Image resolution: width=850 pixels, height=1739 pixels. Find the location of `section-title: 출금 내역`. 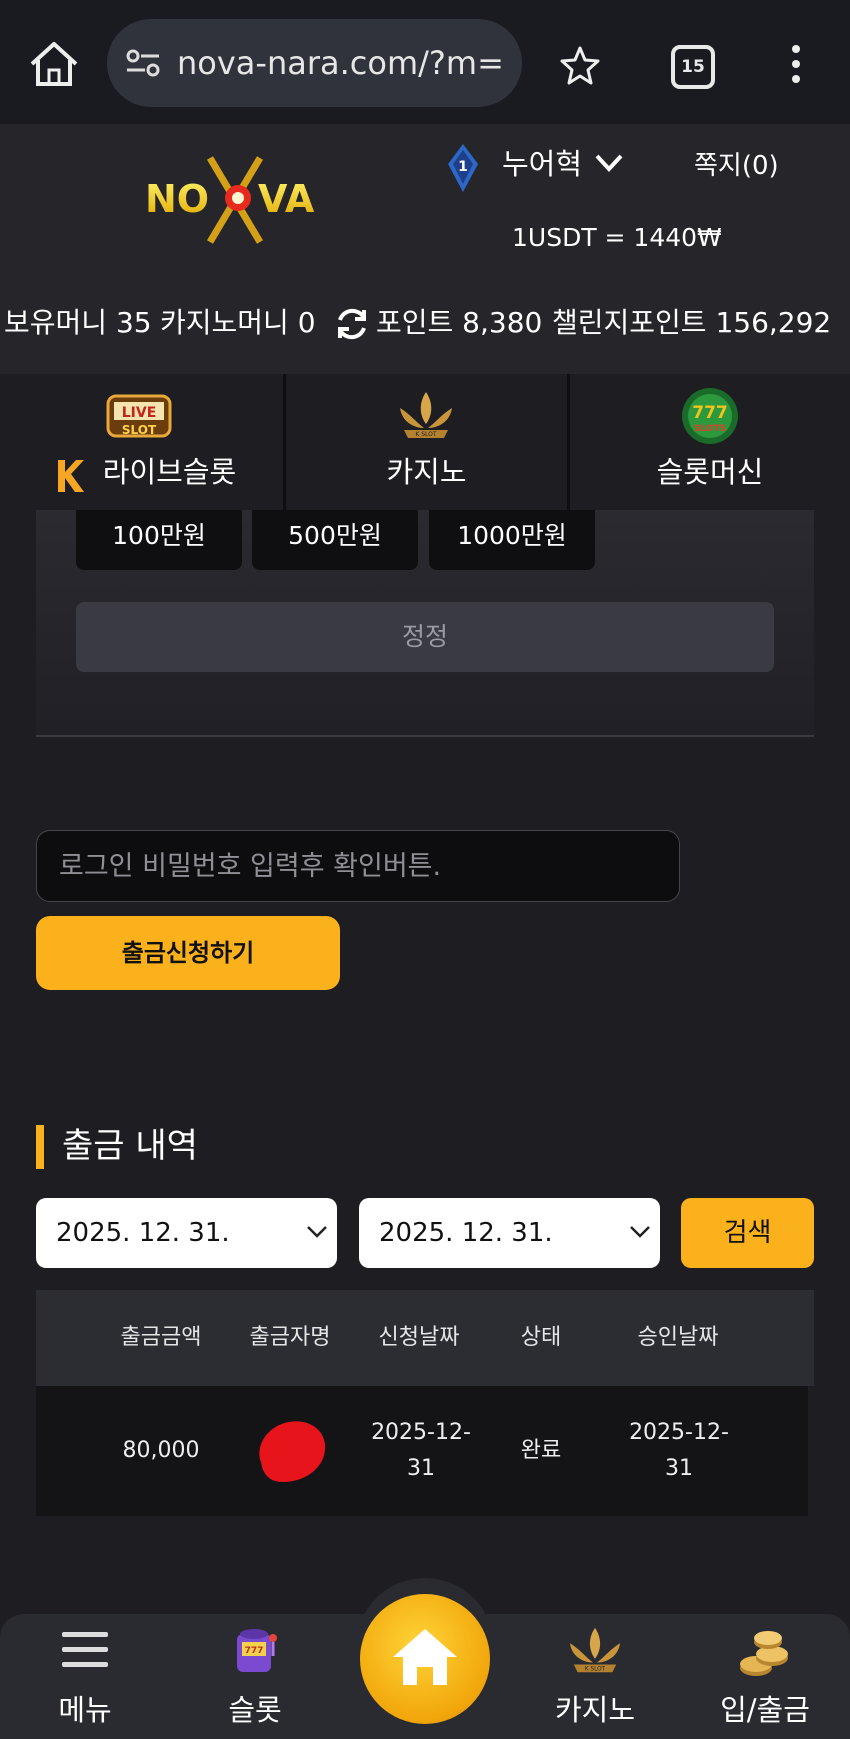

section-title: 출금 내역 is located at coordinates (130, 1146).